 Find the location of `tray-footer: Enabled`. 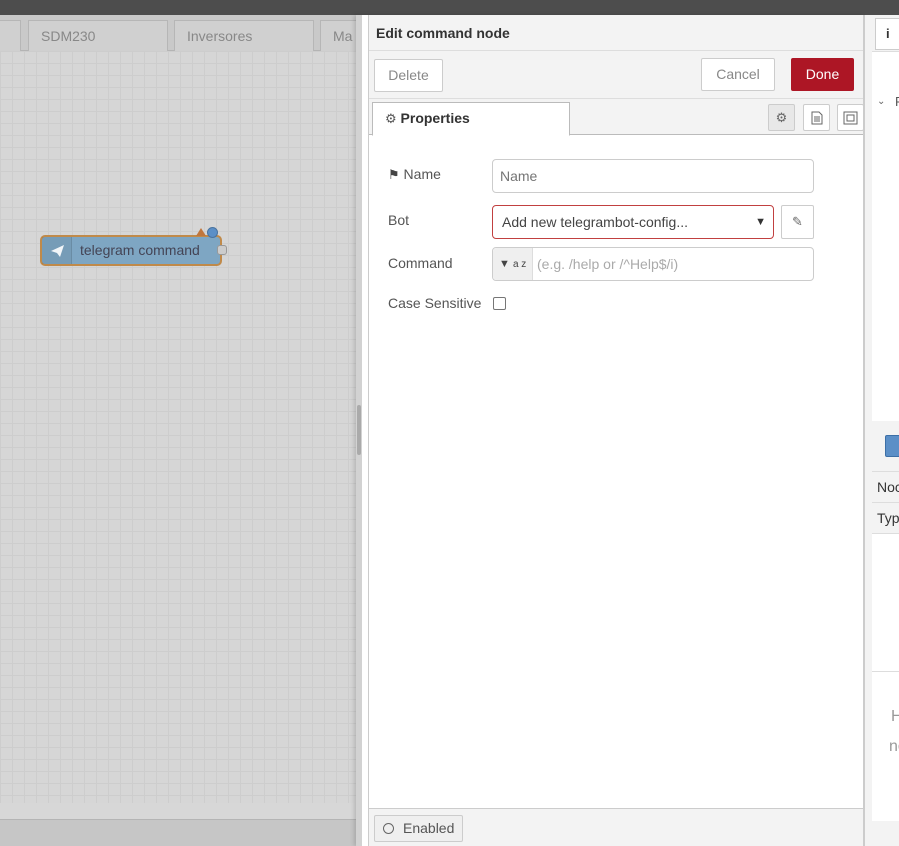

tray-footer: Enabled is located at coordinates (616, 827).